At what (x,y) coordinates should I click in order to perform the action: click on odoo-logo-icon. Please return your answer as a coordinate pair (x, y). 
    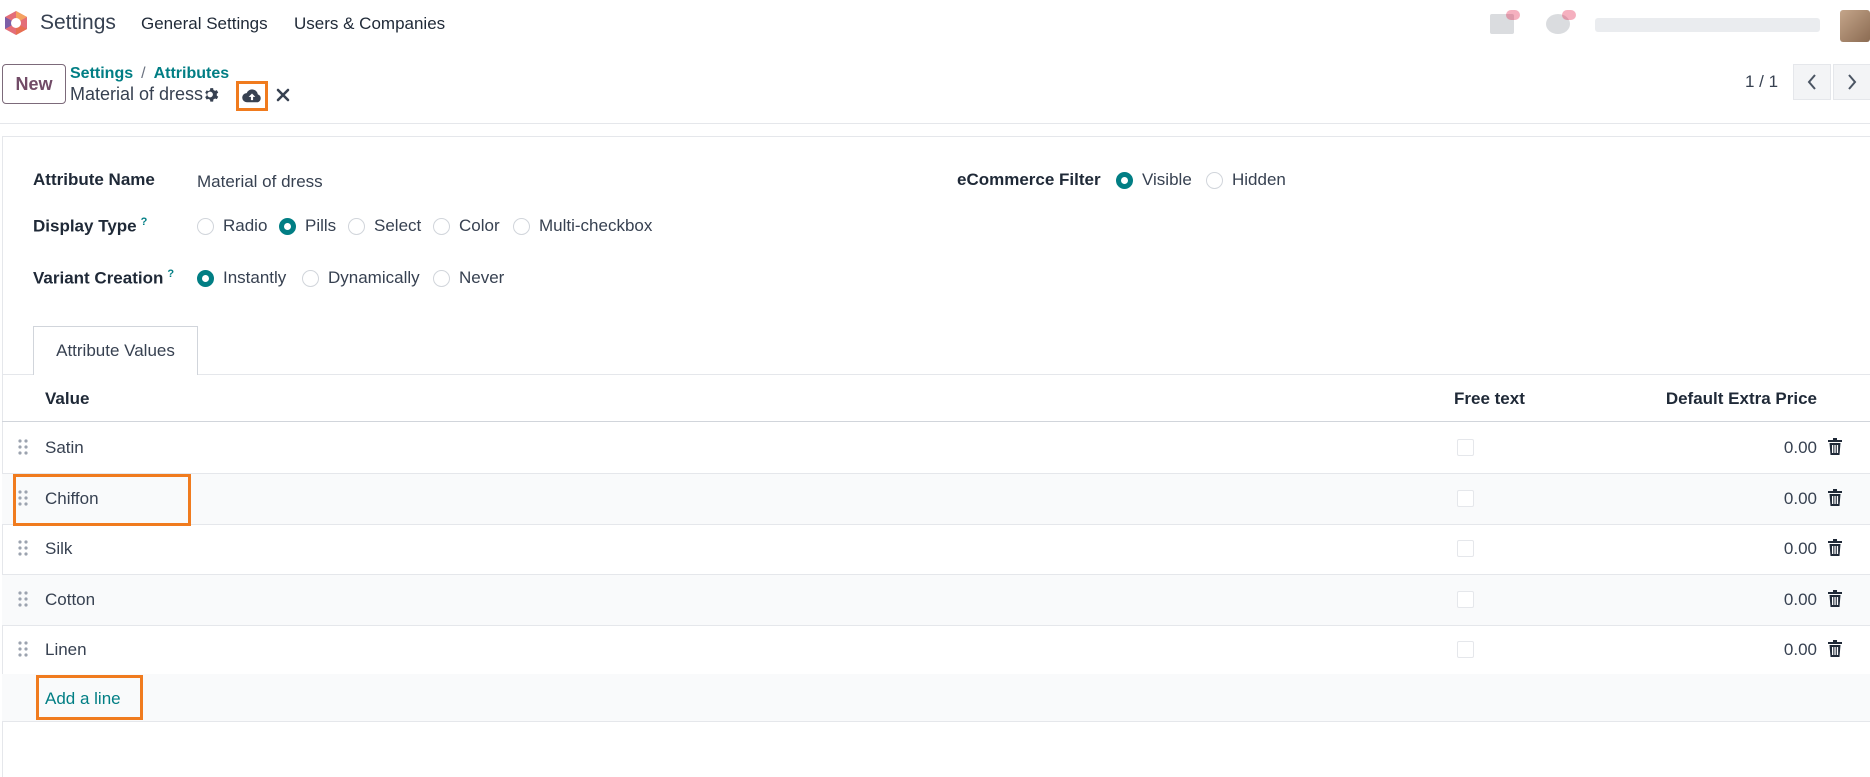
    Looking at the image, I should click on (16, 23).